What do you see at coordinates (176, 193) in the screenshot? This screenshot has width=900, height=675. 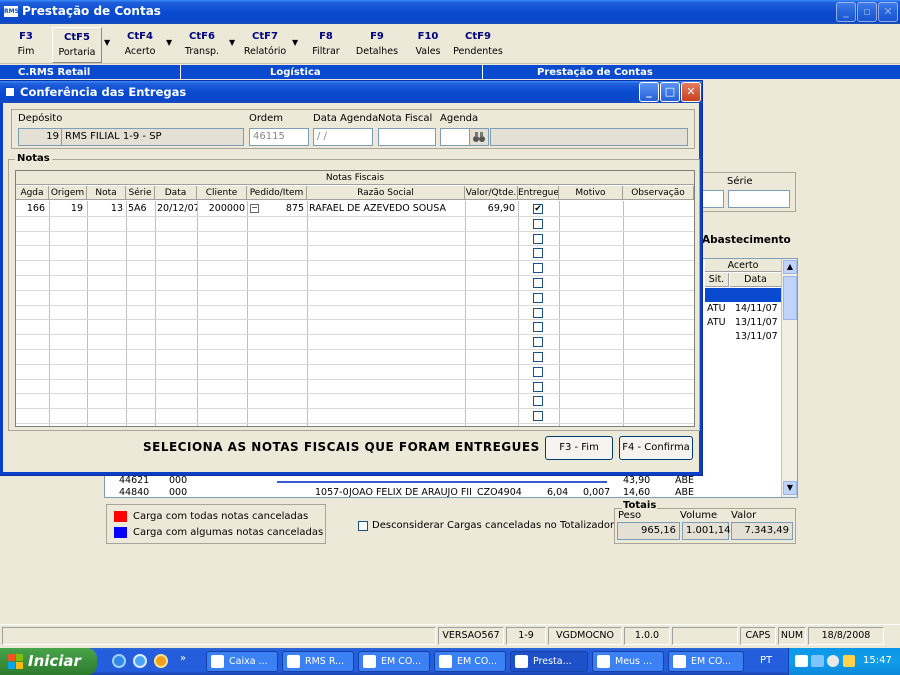 I see `col-data: Data` at bounding box center [176, 193].